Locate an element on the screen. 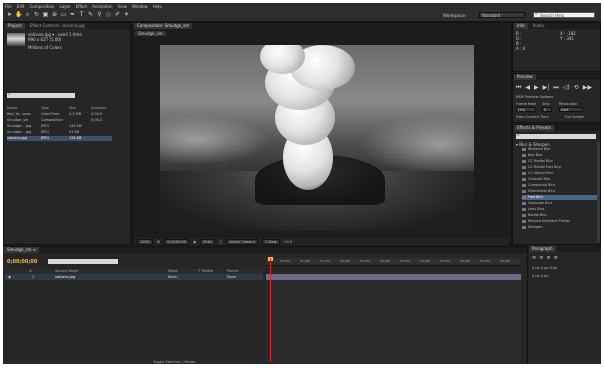  effect-item: Channel Blur is located at coordinates (561, 179).